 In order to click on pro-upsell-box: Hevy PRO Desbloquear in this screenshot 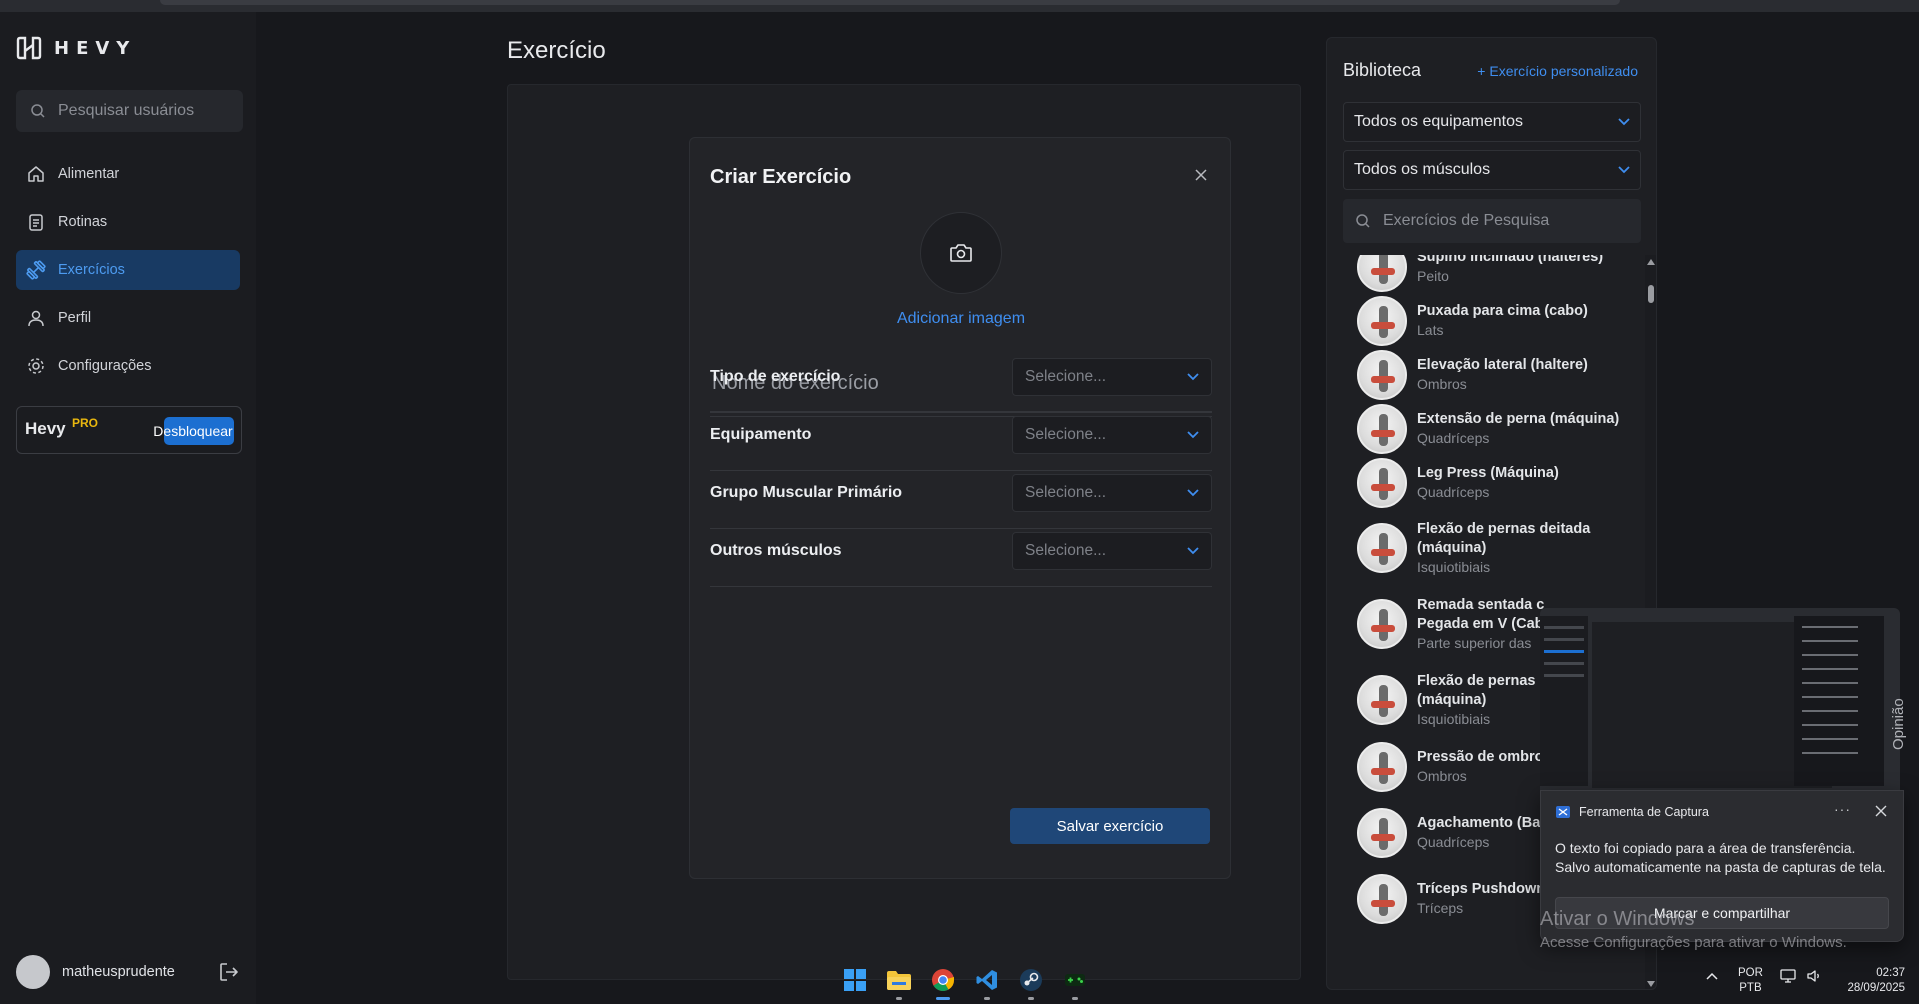, I will do `click(129, 430)`.